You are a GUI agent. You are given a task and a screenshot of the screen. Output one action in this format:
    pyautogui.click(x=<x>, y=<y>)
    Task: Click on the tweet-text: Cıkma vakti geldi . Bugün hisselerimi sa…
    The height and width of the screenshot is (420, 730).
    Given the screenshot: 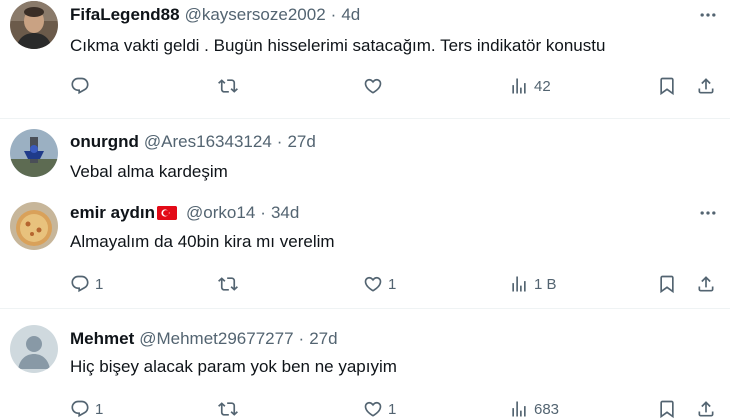 What is the action you would take?
    pyautogui.click(x=338, y=45)
    